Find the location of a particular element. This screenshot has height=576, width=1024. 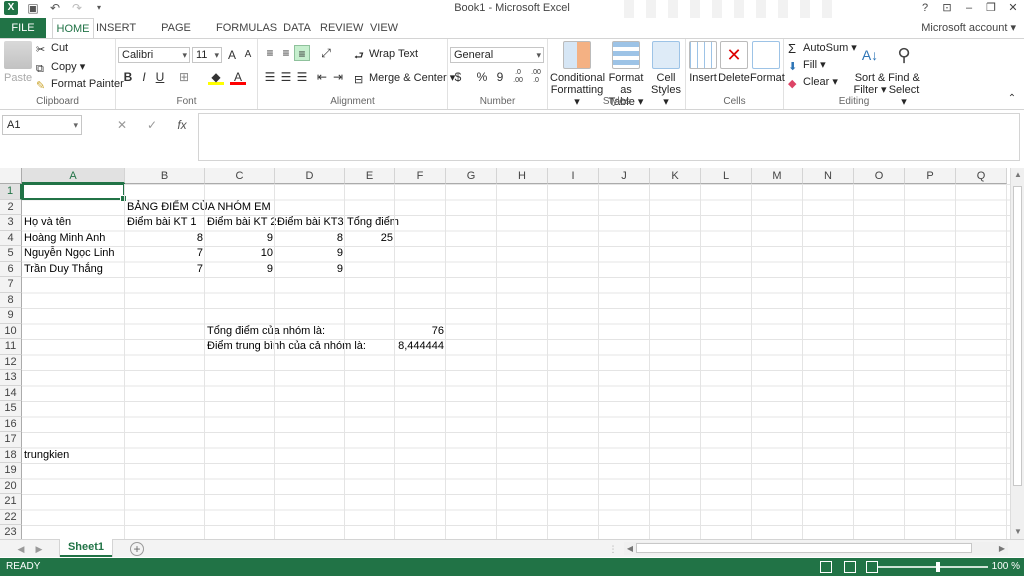

zoom-slider is located at coordinates (933, 567).